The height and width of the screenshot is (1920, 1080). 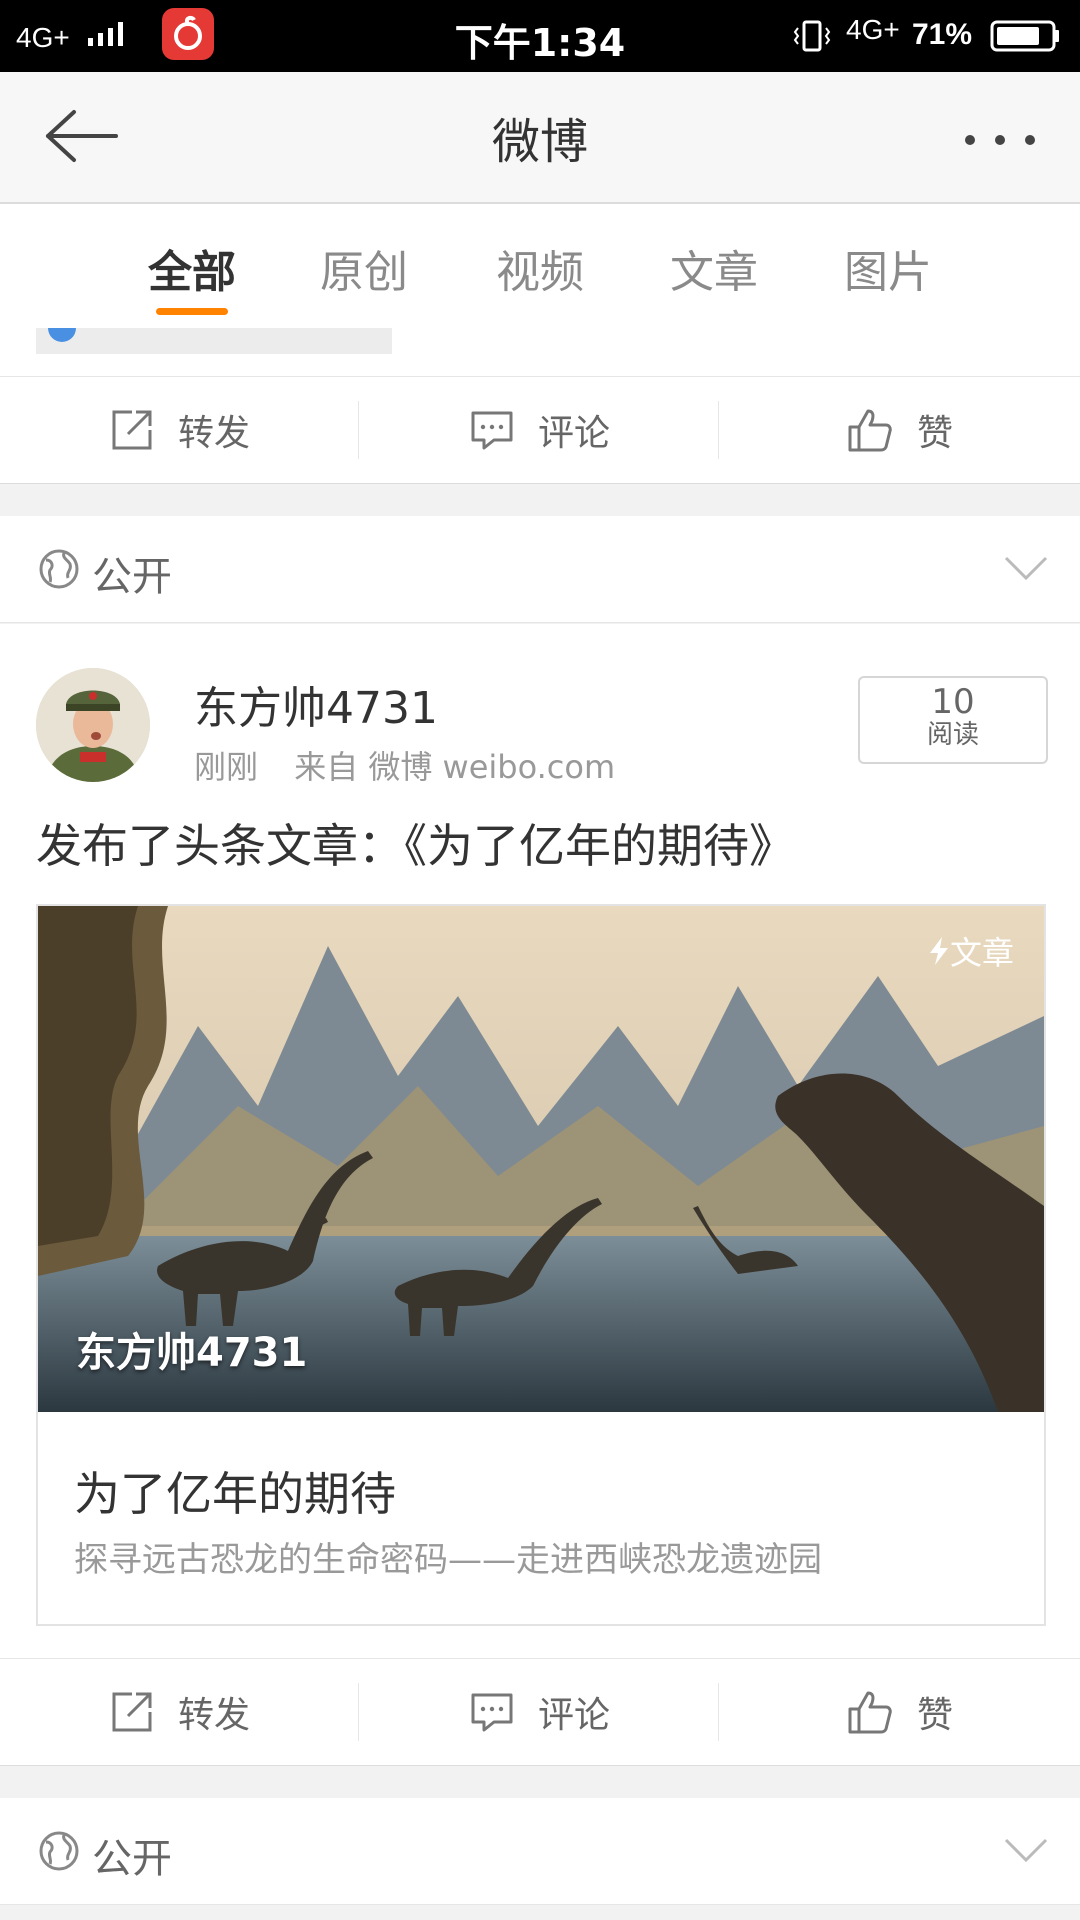 What do you see at coordinates (226, 767) in the screenshot?
I see `post-time: 刚刚` at bounding box center [226, 767].